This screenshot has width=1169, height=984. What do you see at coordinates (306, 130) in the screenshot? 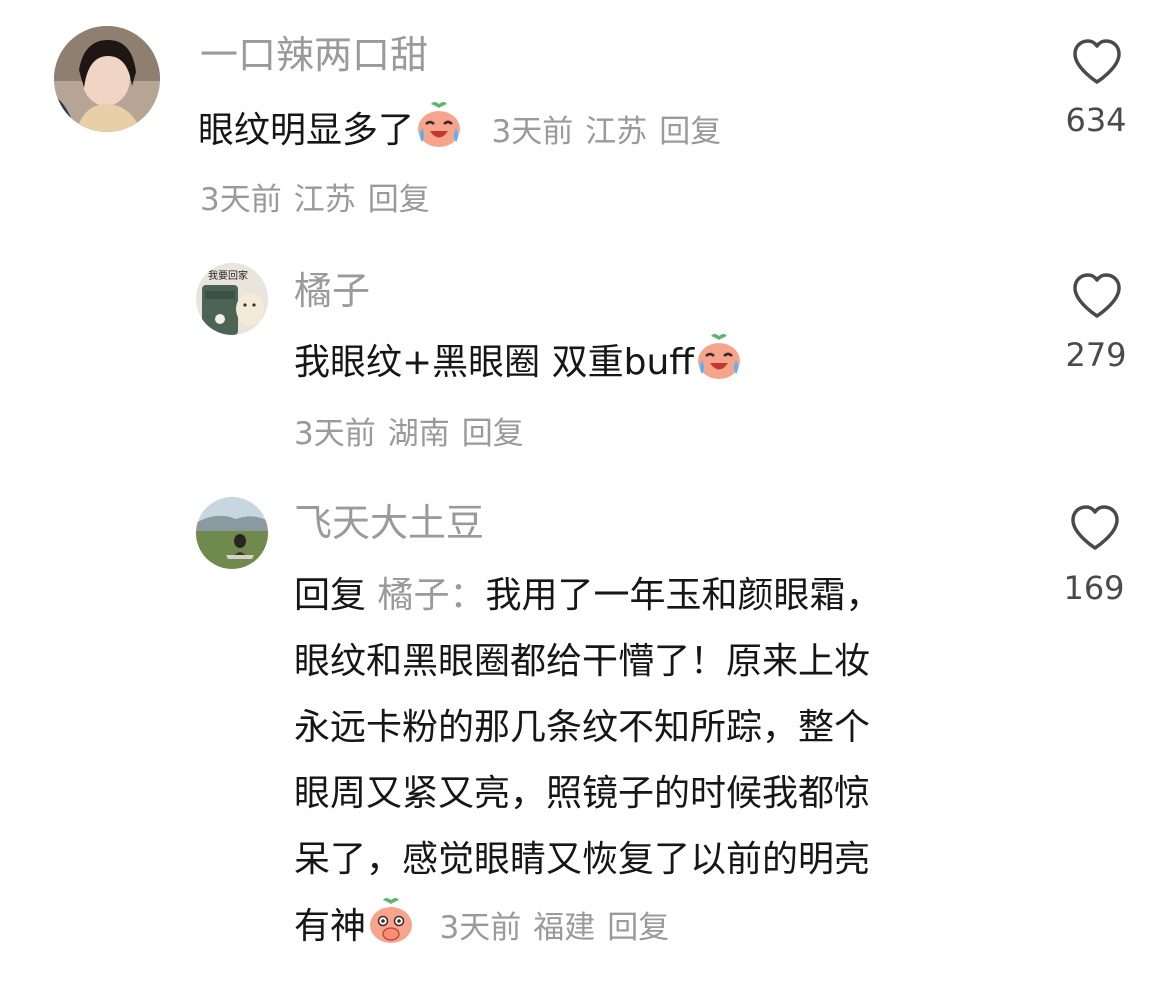
I see `comment-text: 眼纹明显多了` at bounding box center [306, 130].